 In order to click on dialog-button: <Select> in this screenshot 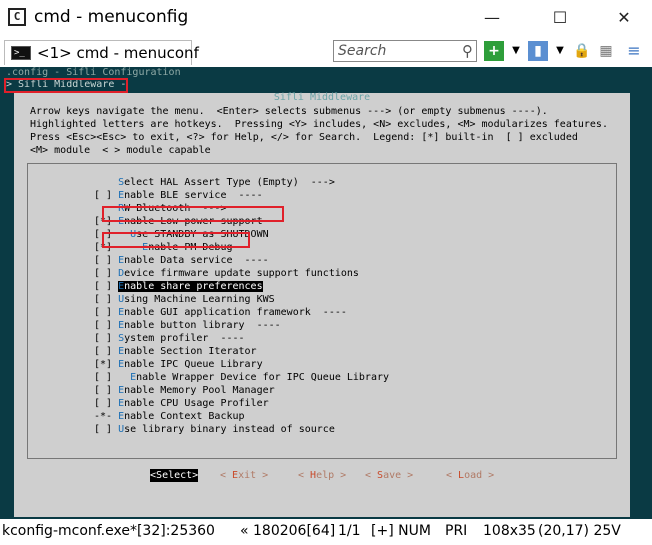, I will do `click(174, 475)`.